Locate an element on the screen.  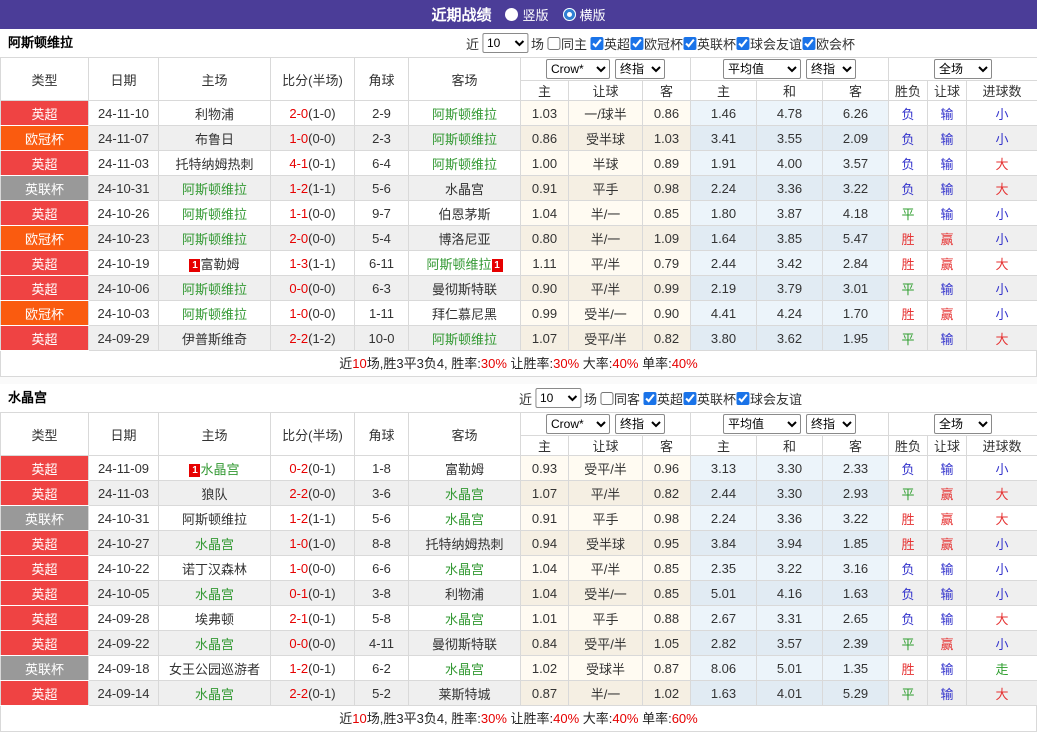
away-team-name: 博洛尼亚 is located at coordinates (464, 239).